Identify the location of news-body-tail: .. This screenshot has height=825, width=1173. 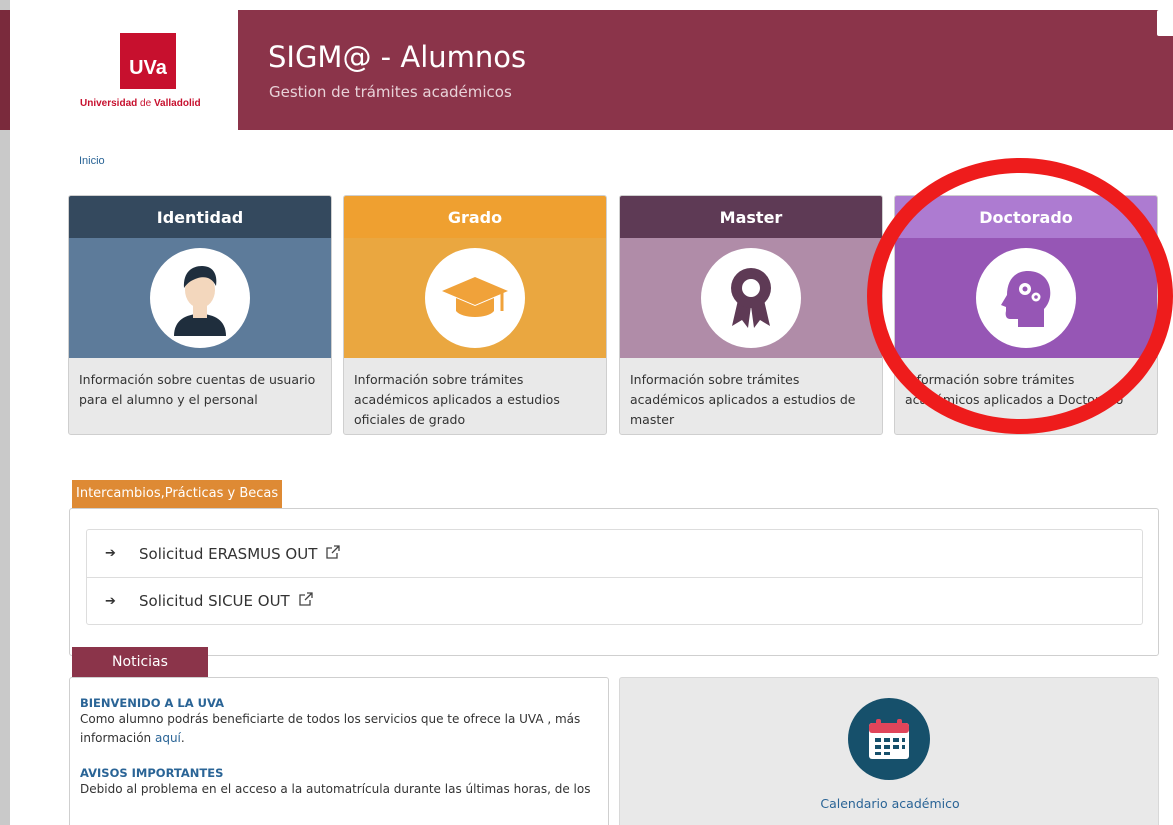
(182, 738).